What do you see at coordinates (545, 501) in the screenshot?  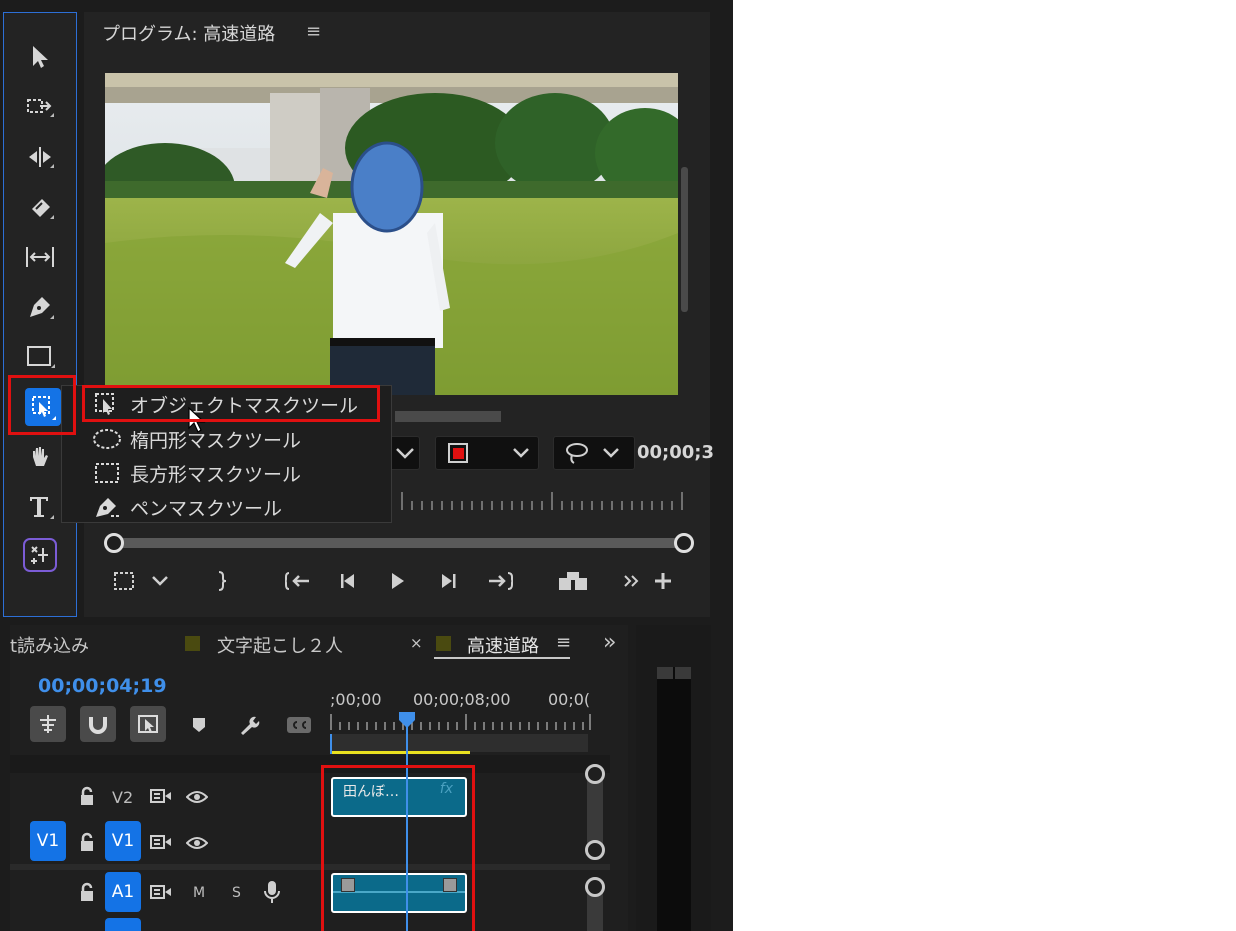 I see `monitor-ruler` at bounding box center [545, 501].